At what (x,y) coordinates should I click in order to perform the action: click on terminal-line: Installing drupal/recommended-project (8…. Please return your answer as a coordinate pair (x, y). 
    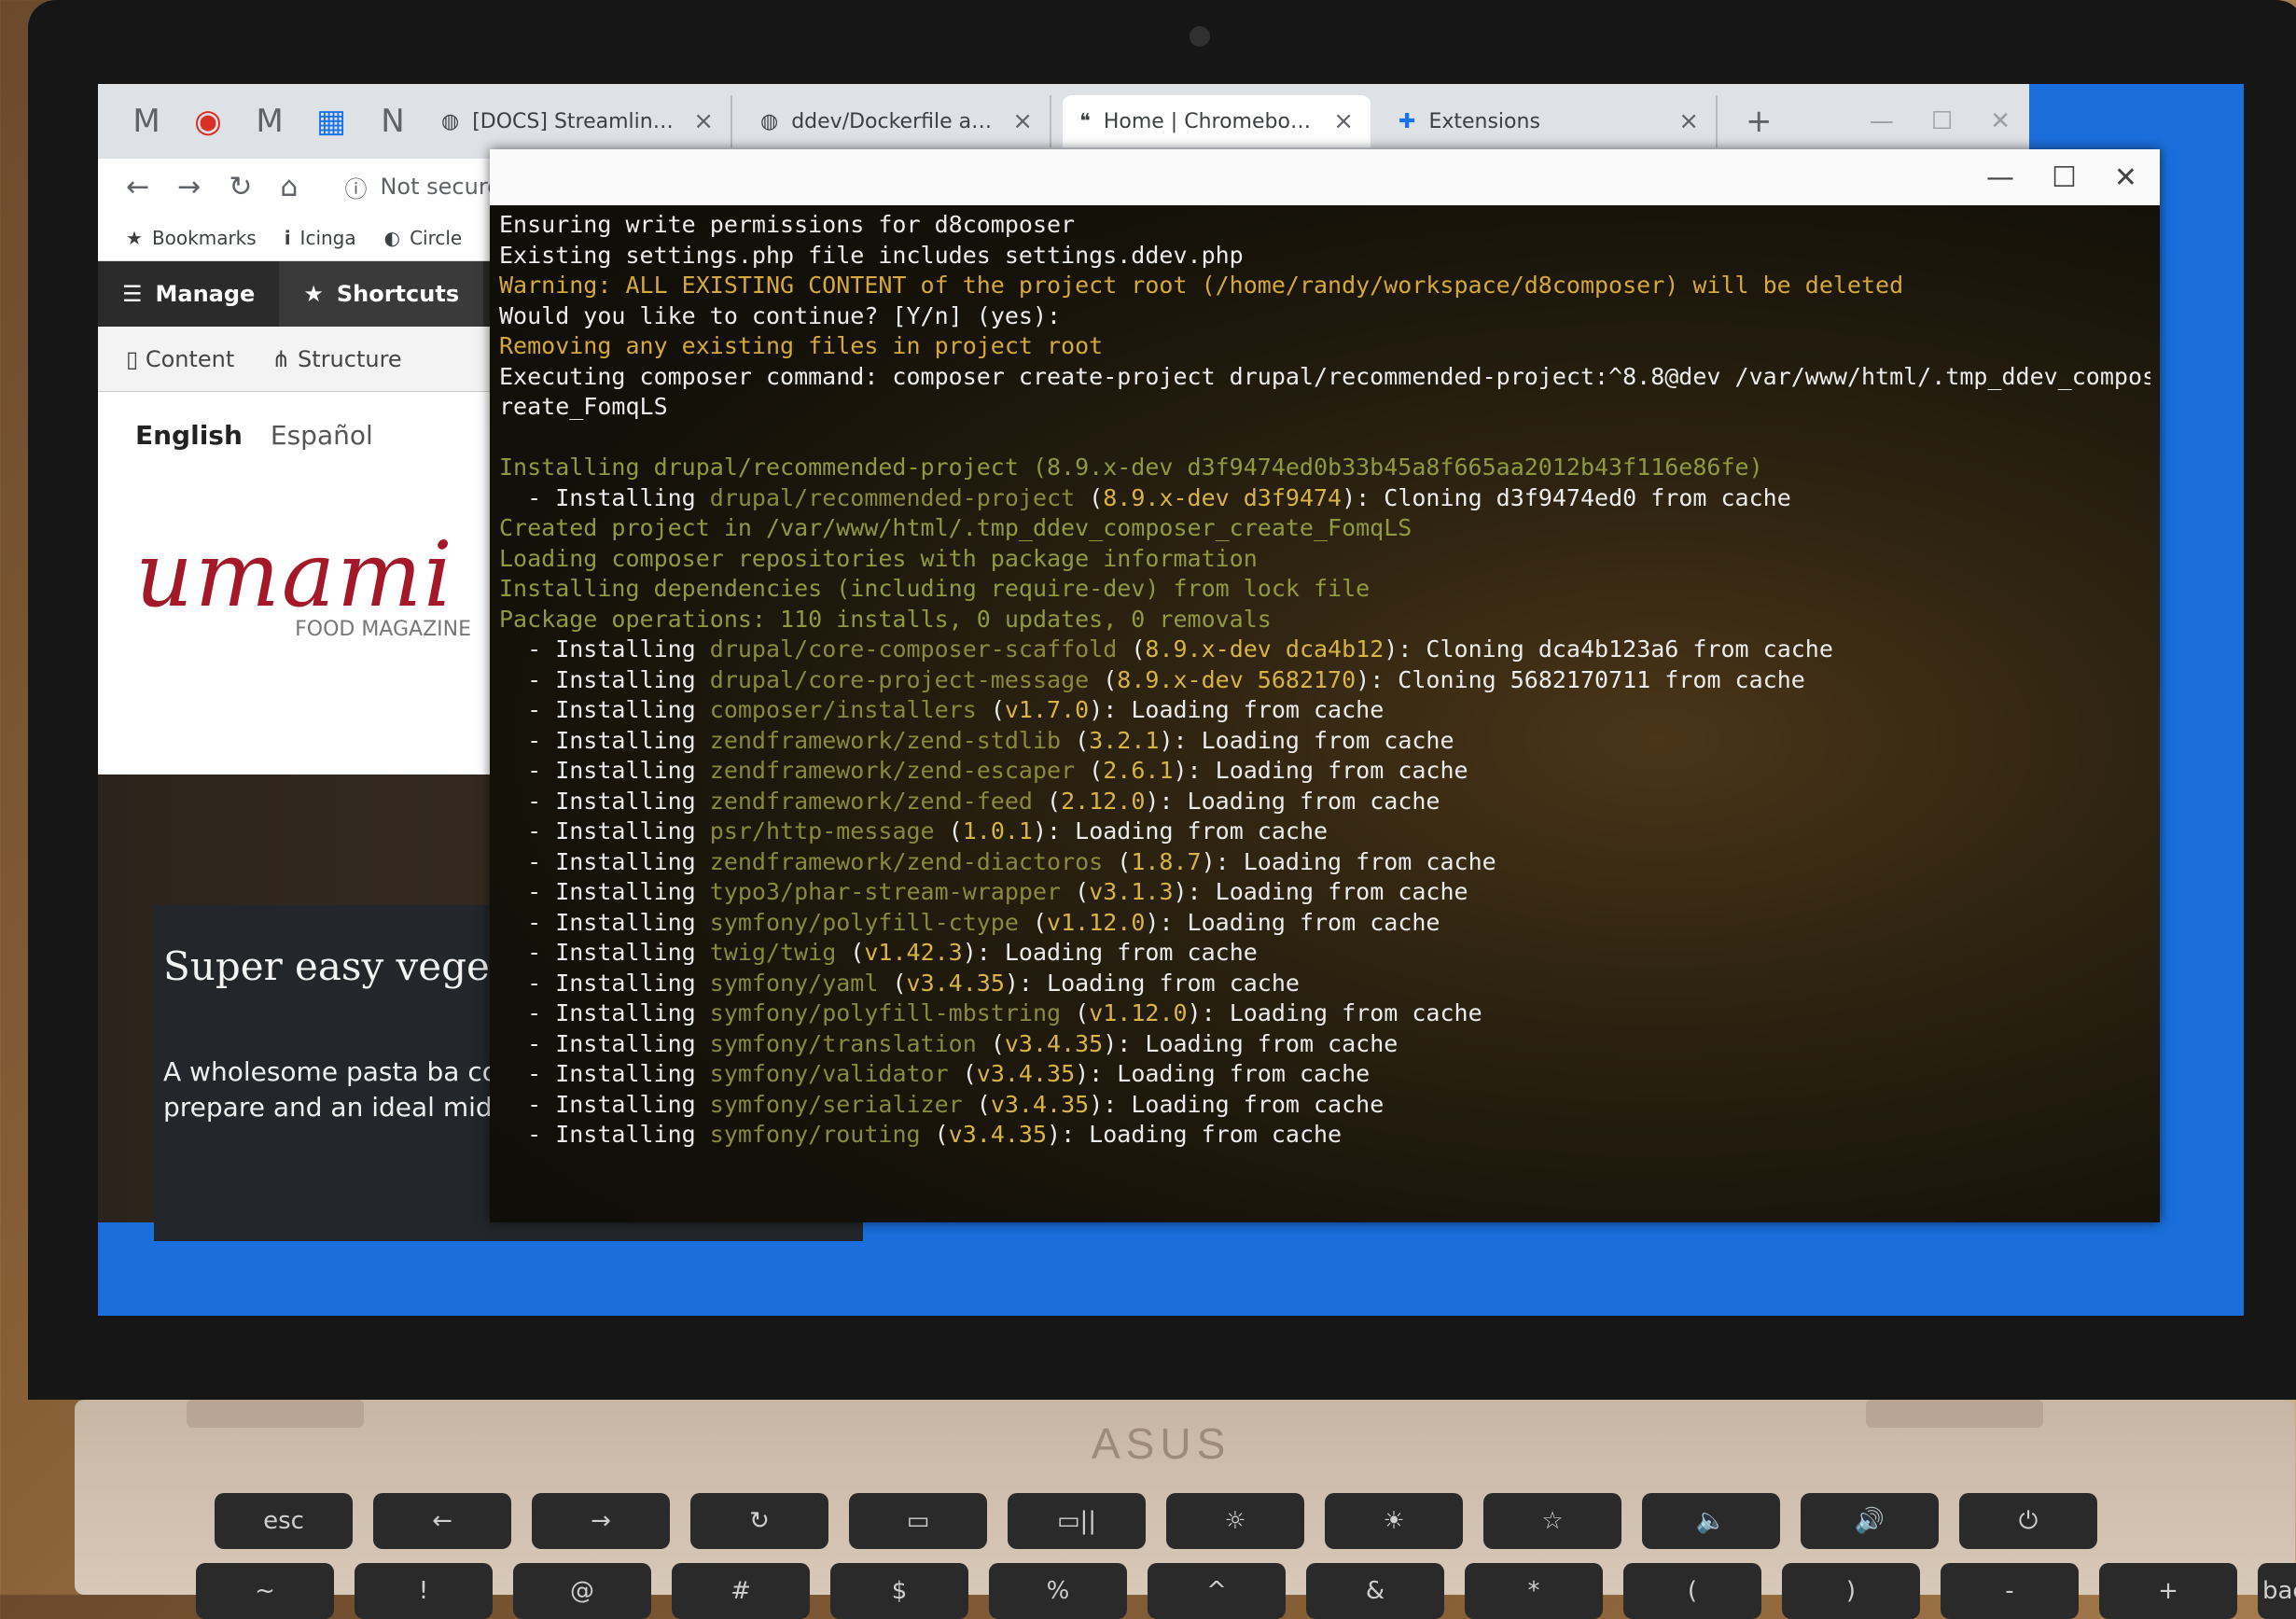
    Looking at the image, I should click on (1325, 468).